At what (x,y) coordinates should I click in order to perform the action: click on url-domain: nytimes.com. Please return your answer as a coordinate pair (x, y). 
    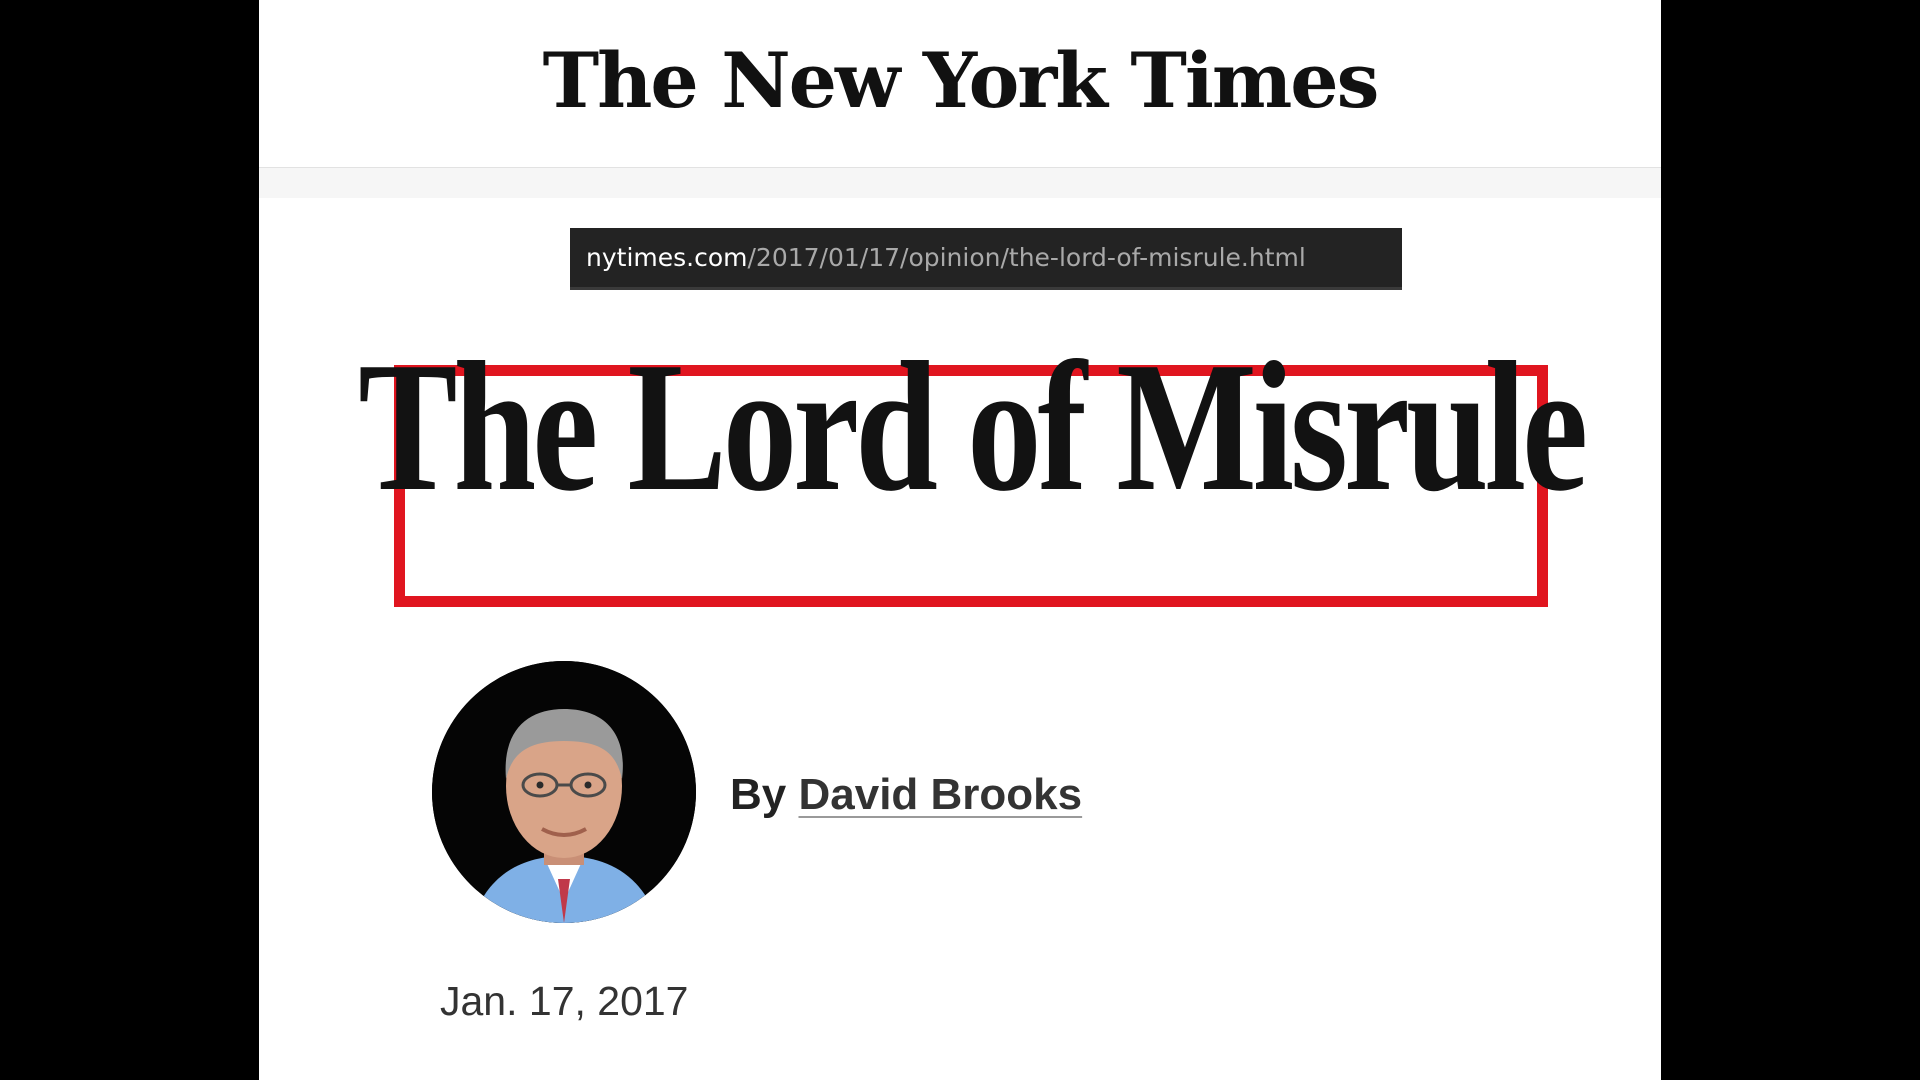
    Looking at the image, I should click on (667, 257).